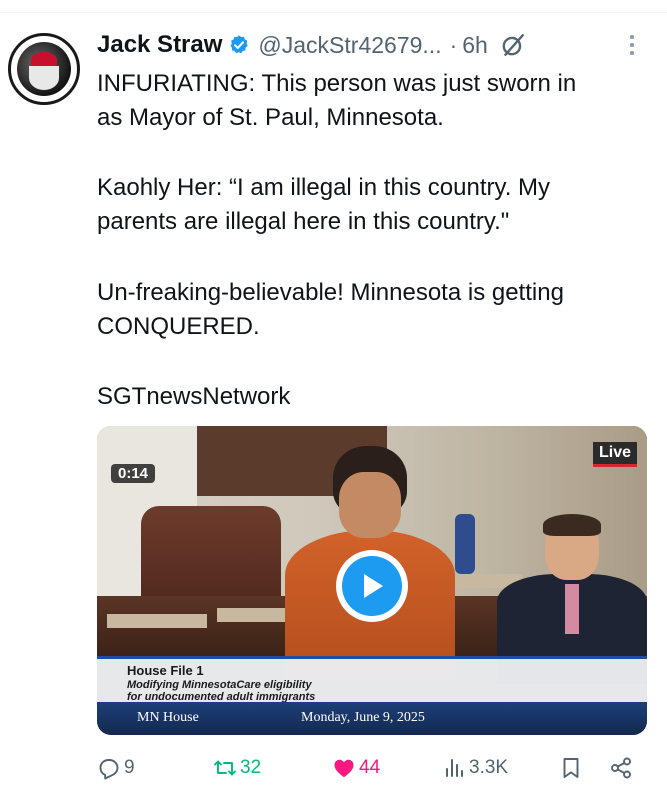 Image resolution: width=667 pixels, height=799 pixels. I want to click on tweet-header: Jack Straw @JackStr42679... · 6h, so click(311, 45).